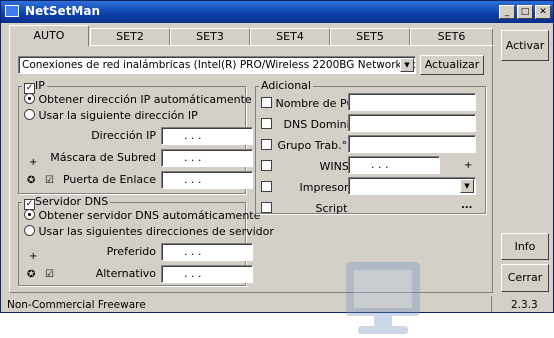  I want to click on ip-auto-label: Obtener dirección IP automáticamente, so click(145, 99).